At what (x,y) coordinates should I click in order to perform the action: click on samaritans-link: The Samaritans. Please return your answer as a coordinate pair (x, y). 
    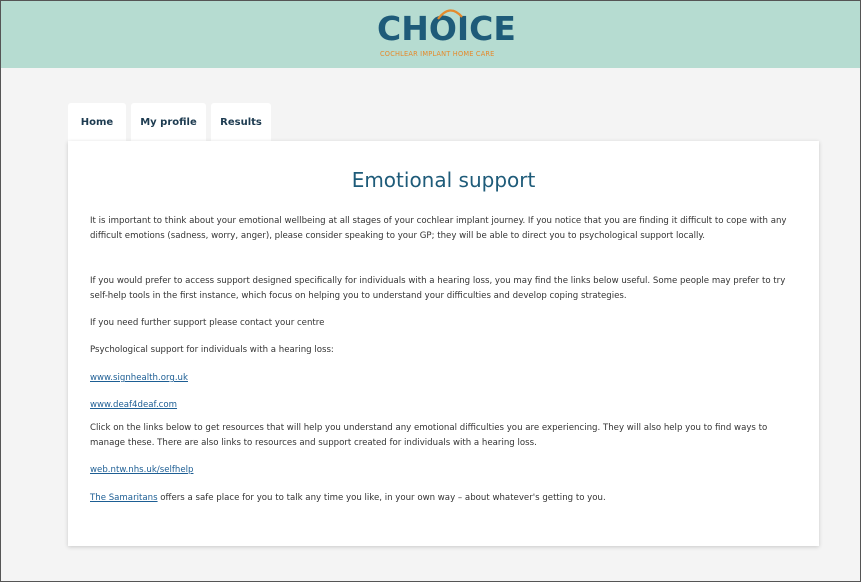
    Looking at the image, I should click on (124, 498).